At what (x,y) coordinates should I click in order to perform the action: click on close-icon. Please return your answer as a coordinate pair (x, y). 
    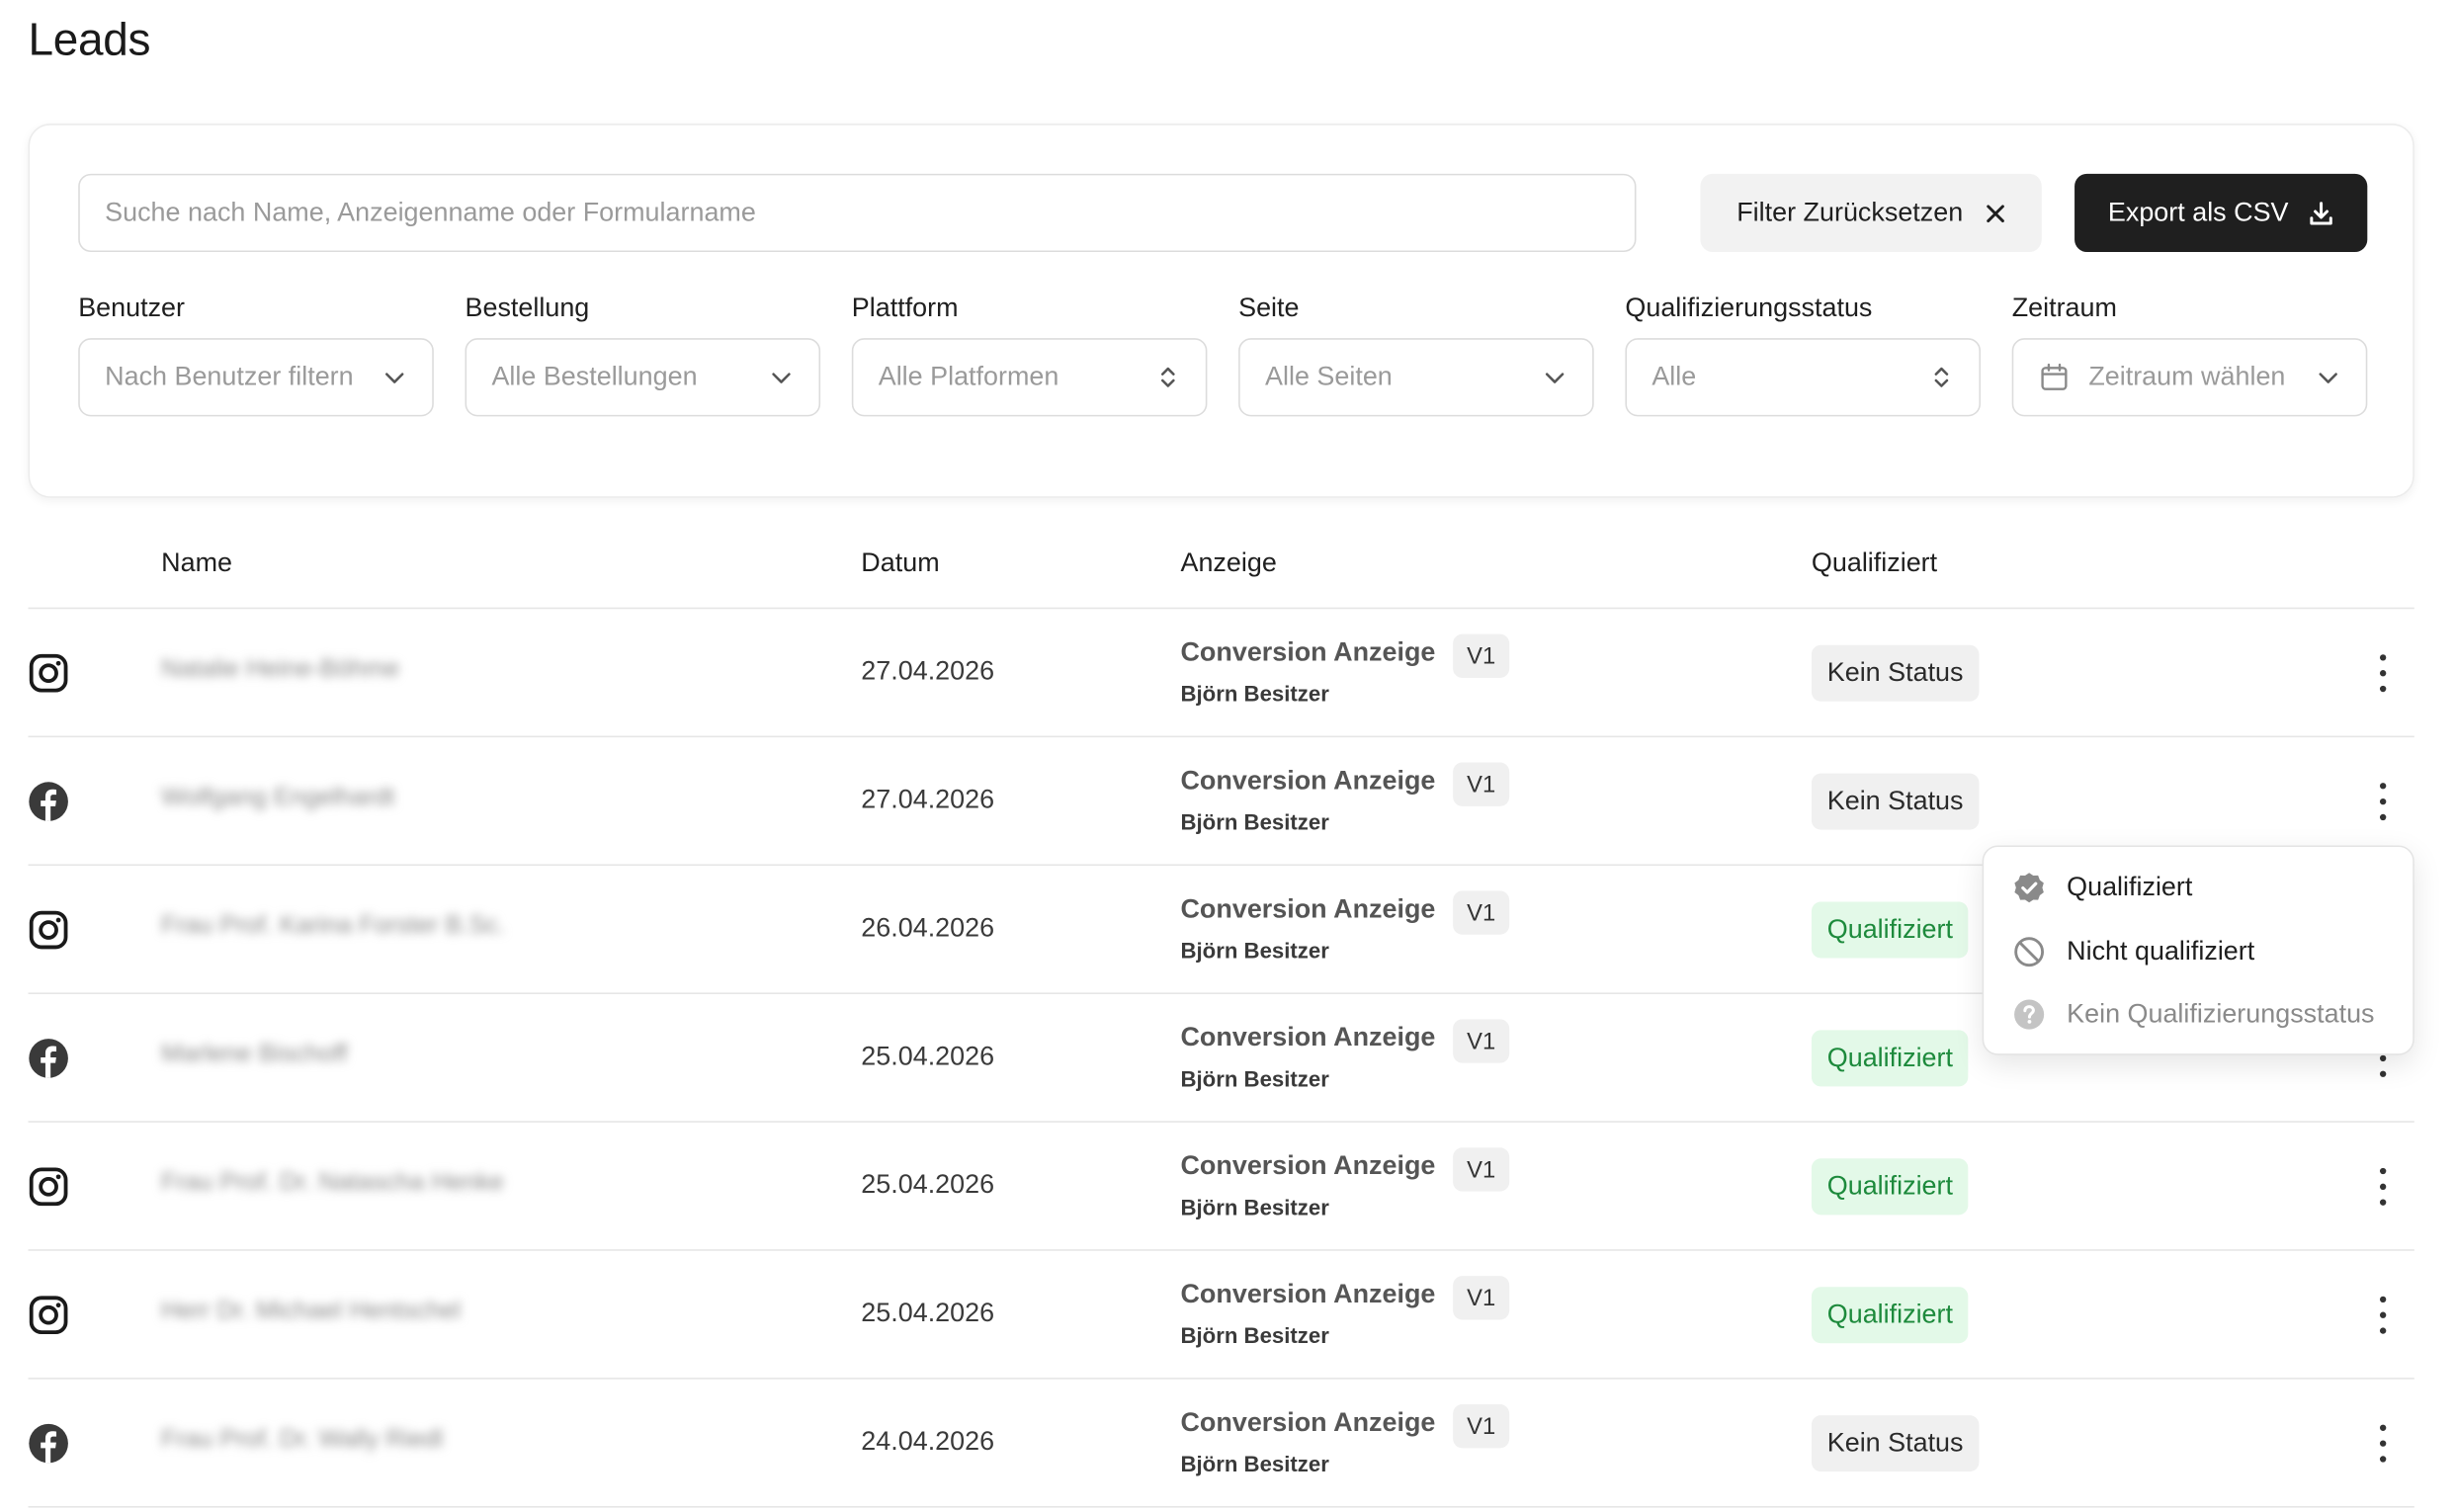
    Looking at the image, I should click on (1995, 213).